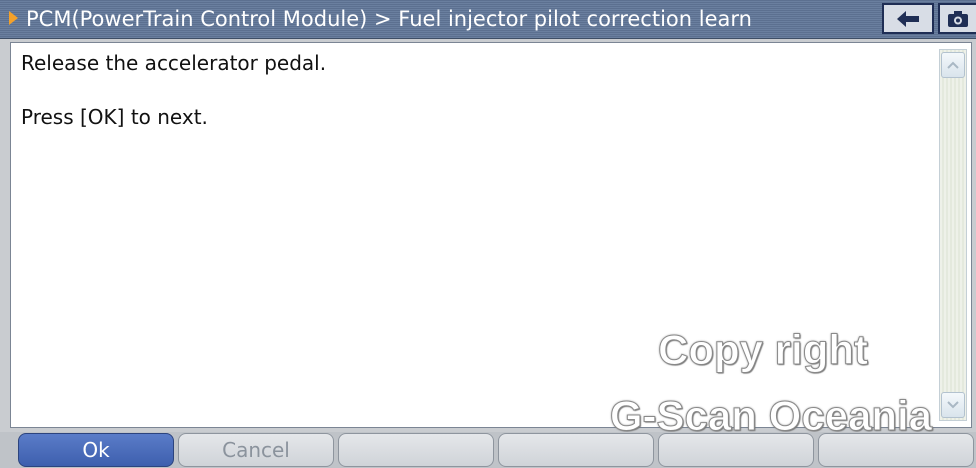  I want to click on capture-button, so click(957, 18).